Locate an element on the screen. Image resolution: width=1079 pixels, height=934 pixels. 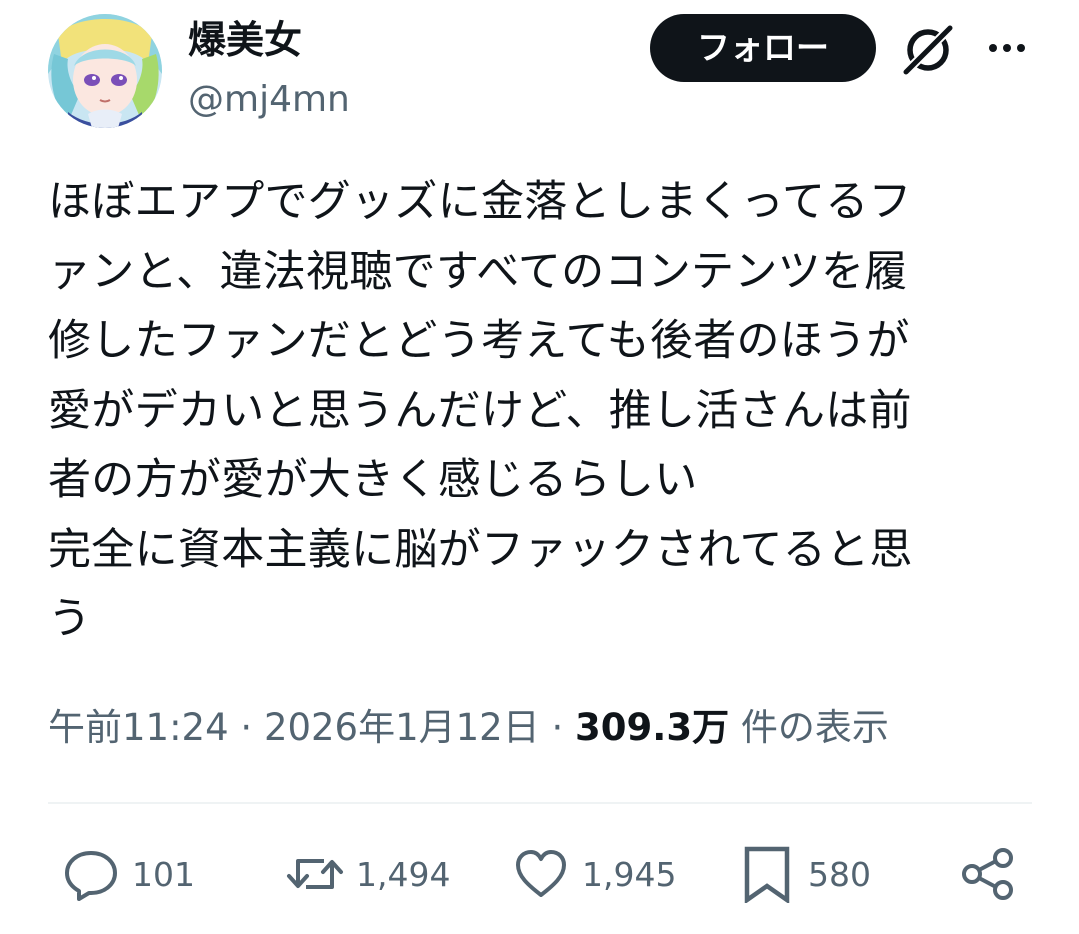
tweet-text-line: 修したファンだとどう考えても後者のほうが is located at coordinates (479, 341).